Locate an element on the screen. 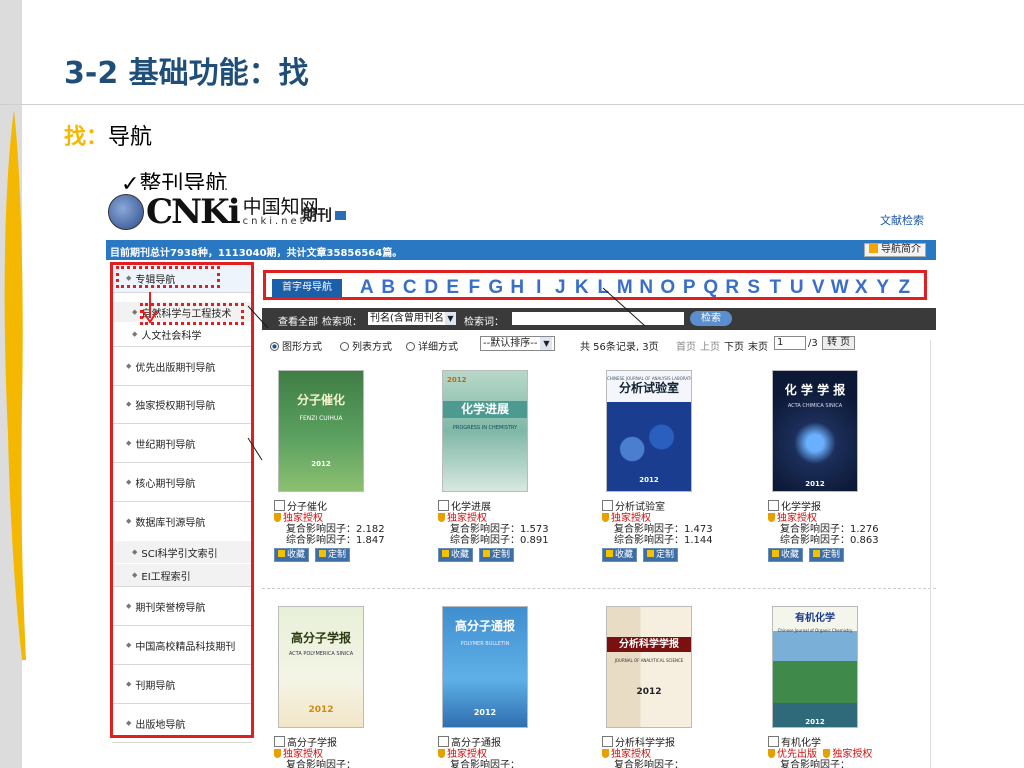  globe-icon is located at coordinates (126, 212).